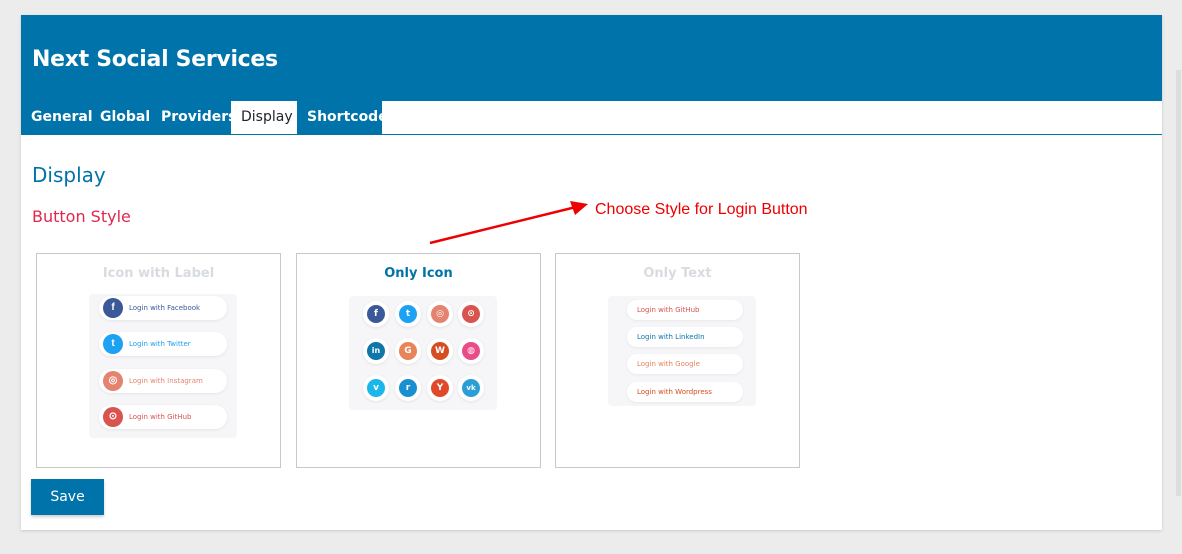  Describe the element at coordinates (685, 392) in the screenshot. I see `text-login-wordpress: Login with Wordpress` at that location.